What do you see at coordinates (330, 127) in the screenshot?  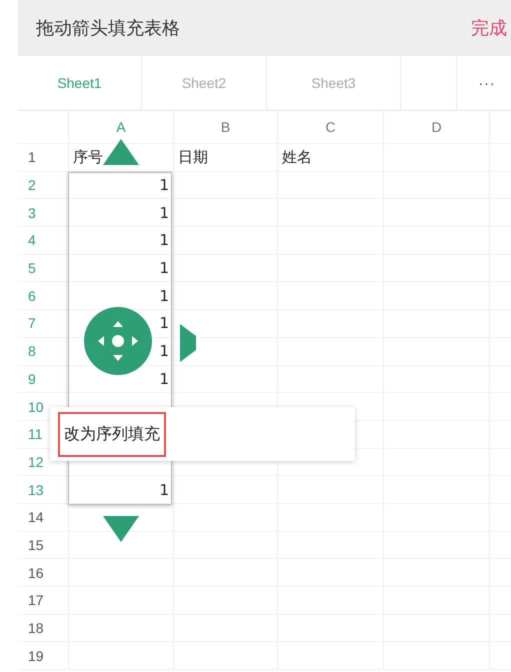 I see `column-header: C` at bounding box center [330, 127].